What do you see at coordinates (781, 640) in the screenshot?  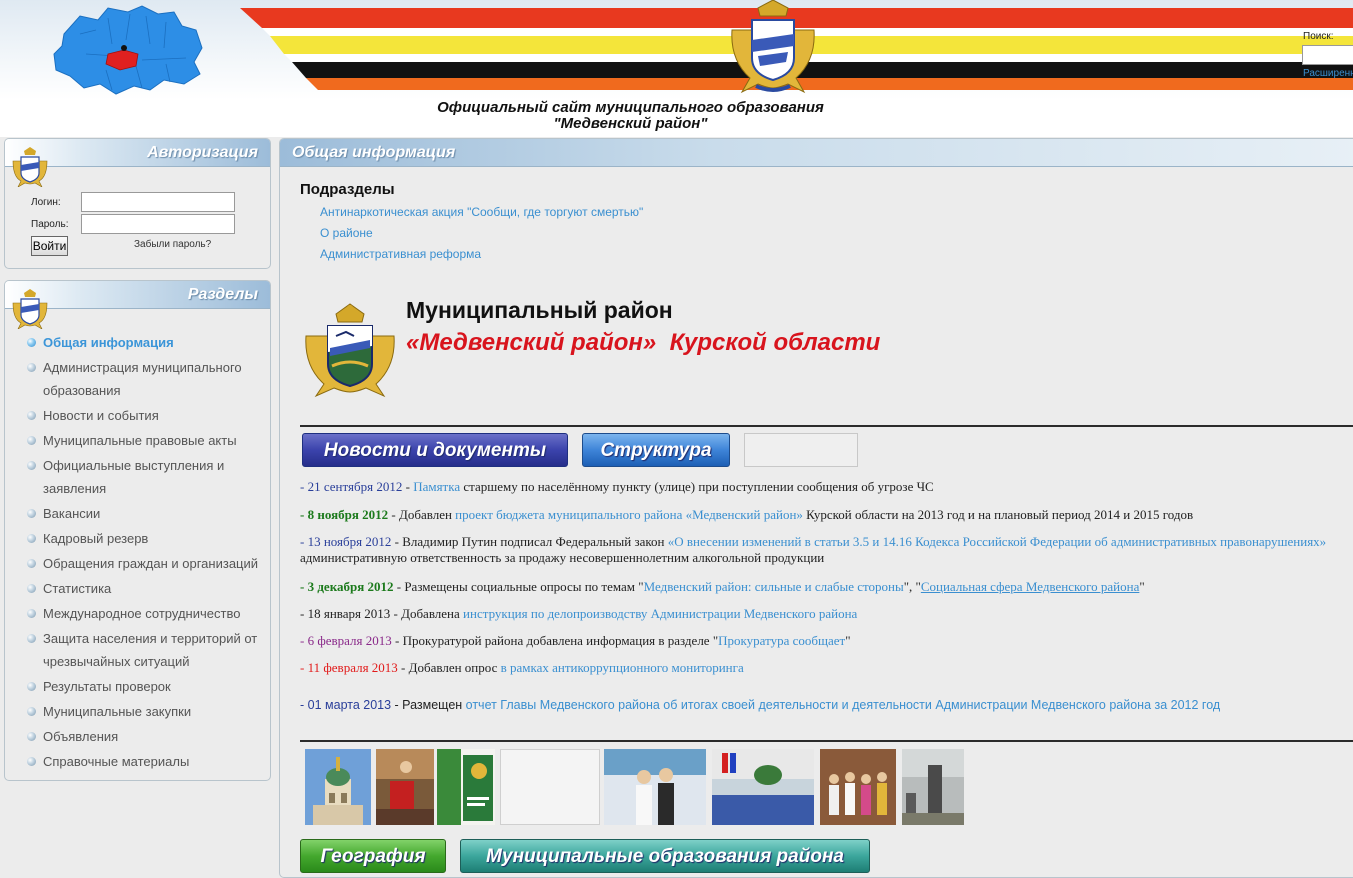 I see `news-link: Прокуратура сообщает` at bounding box center [781, 640].